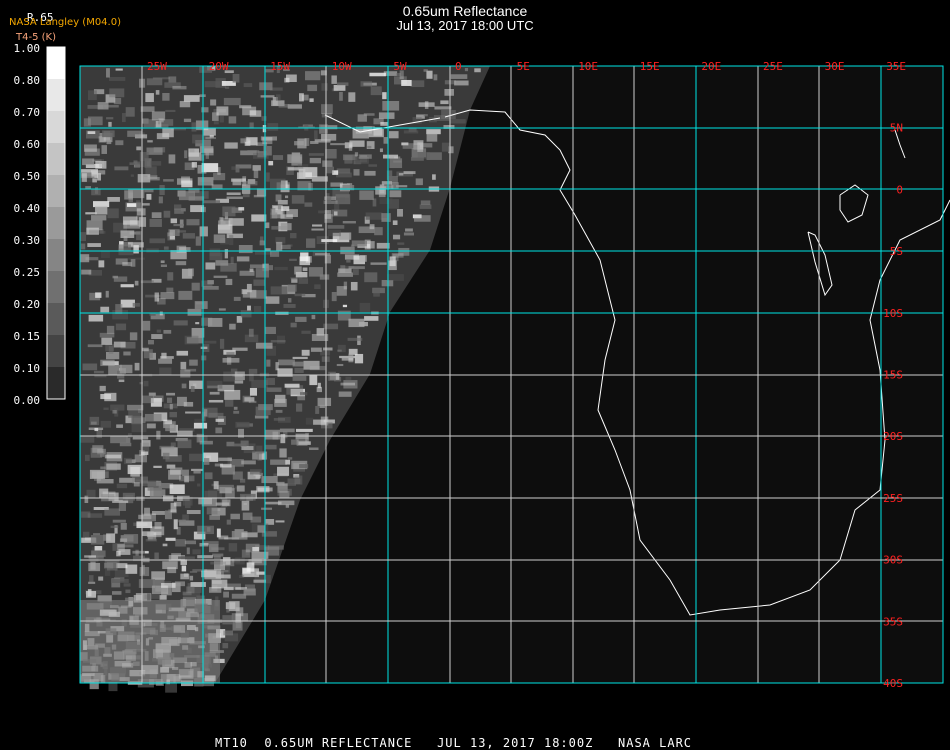 Image resolution: width=950 pixels, height=750 pixels. What do you see at coordinates (458, 66) in the screenshot?
I see `longitude-label: 0` at bounding box center [458, 66].